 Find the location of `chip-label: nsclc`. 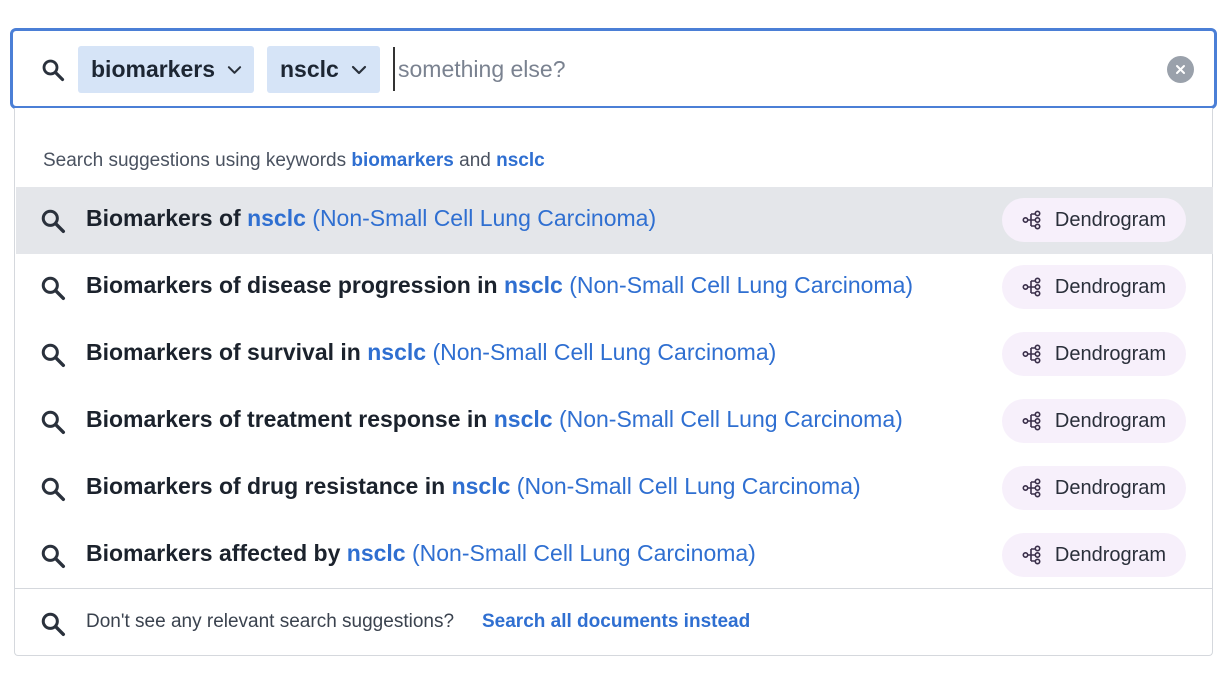

chip-label: nsclc is located at coordinates (309, 69).